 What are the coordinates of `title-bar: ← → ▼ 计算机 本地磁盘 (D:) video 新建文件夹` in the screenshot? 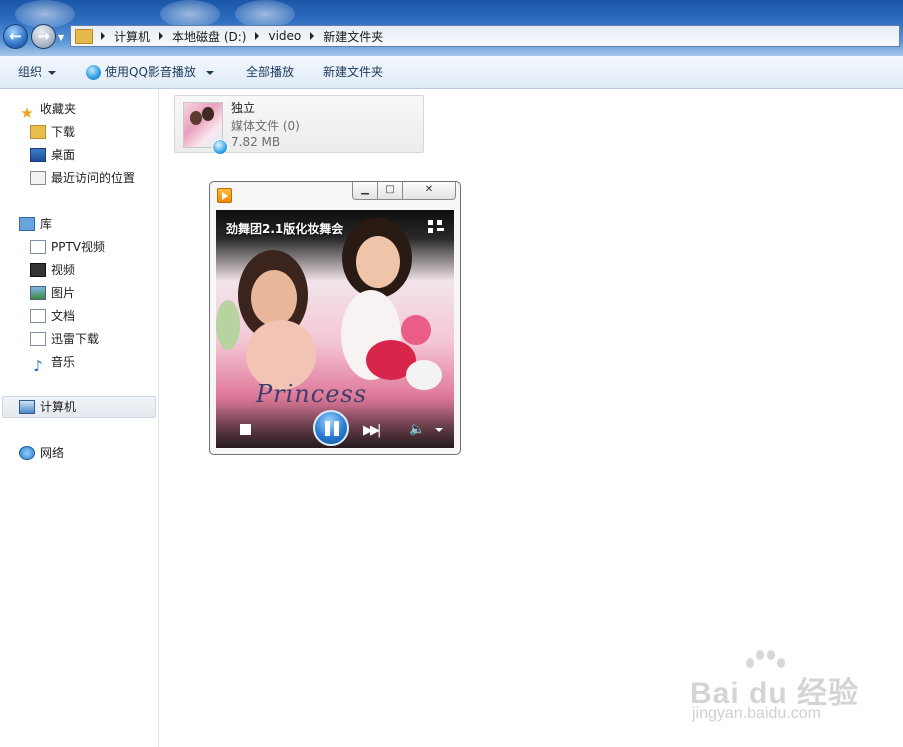 It's located at (451, 28).